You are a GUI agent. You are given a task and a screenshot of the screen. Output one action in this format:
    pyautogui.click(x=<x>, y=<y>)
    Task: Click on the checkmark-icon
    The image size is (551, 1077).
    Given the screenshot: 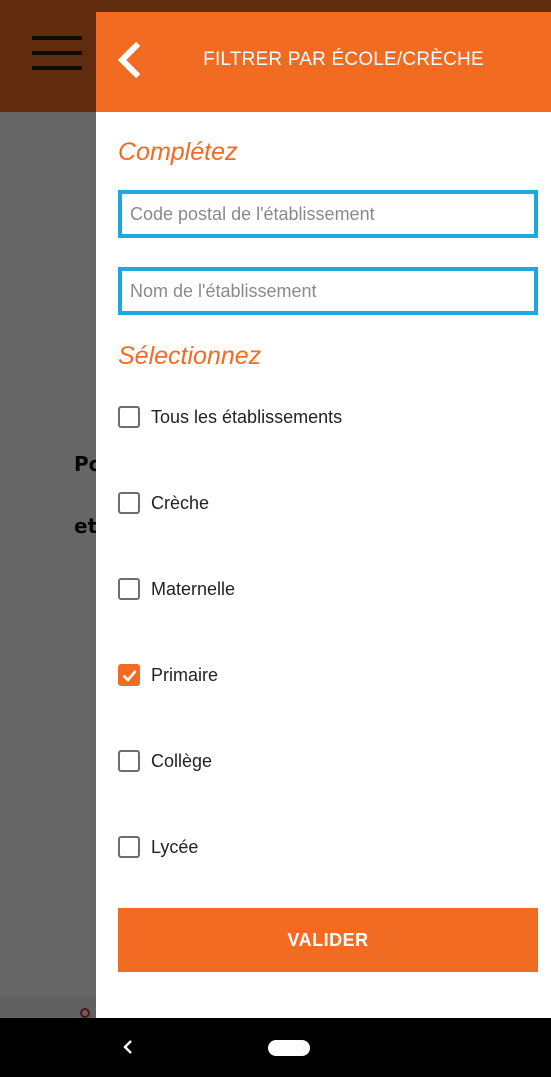 What is the action you would take?
    pyautogui.click(x=129, y=676)
    